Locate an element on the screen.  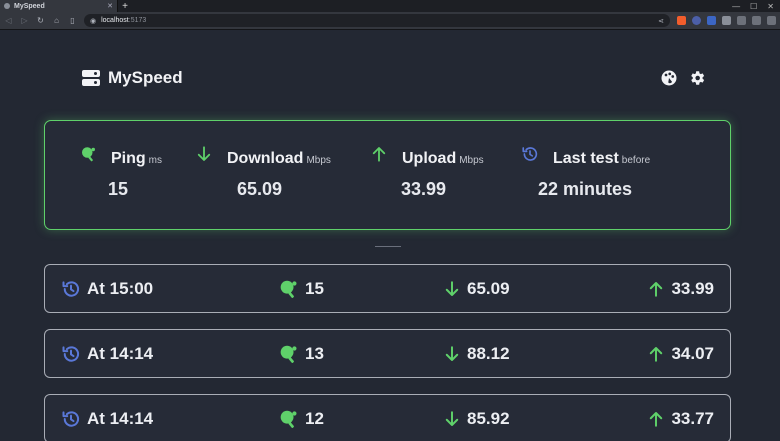
browser-toolbar: ◁ ▷ ↻ ⌂ ▯ ◉ localhost:5173 ⋖ is located at coordinates (390, 21).